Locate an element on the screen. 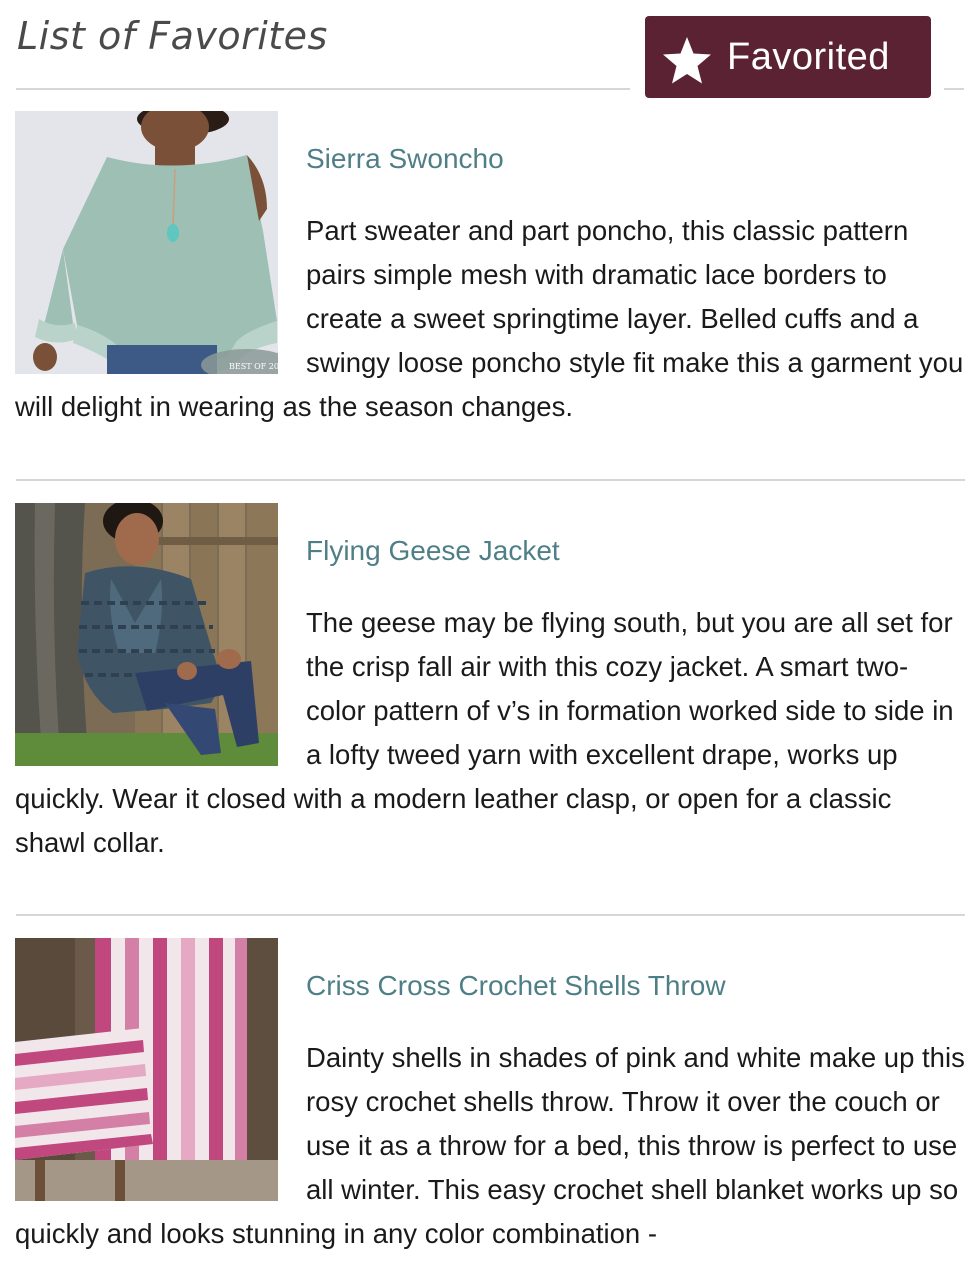  header-divider is located at coordinates (323, 89).